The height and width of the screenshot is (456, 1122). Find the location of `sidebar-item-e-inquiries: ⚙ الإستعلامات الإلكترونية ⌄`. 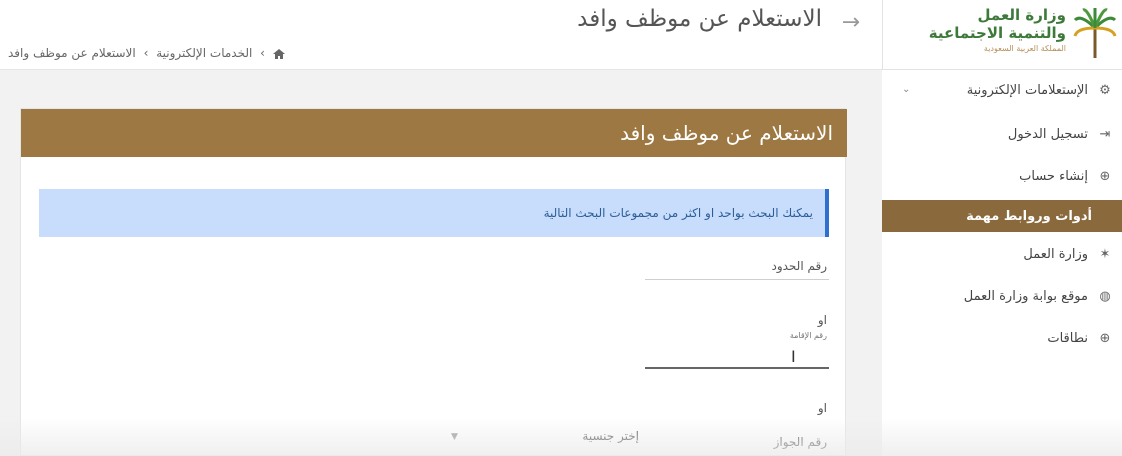

sidebar-item-e-inquiries: ⚙ الإستعلامات الإلكترونية ⌄ is located at coordinates (1002, 90).